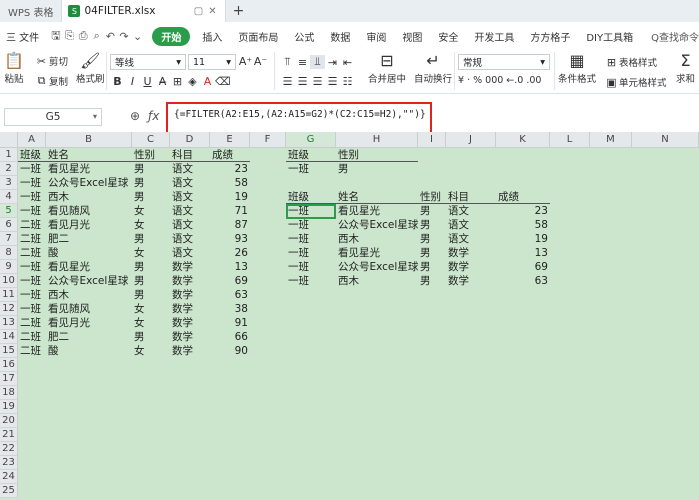 Image resolution: width=699 pixels, height=500 pixels. What do you see at coordinates (302, 62) in the screenshot?
I see `align-middle-icon: ≡` at bounding box center [302, 62].